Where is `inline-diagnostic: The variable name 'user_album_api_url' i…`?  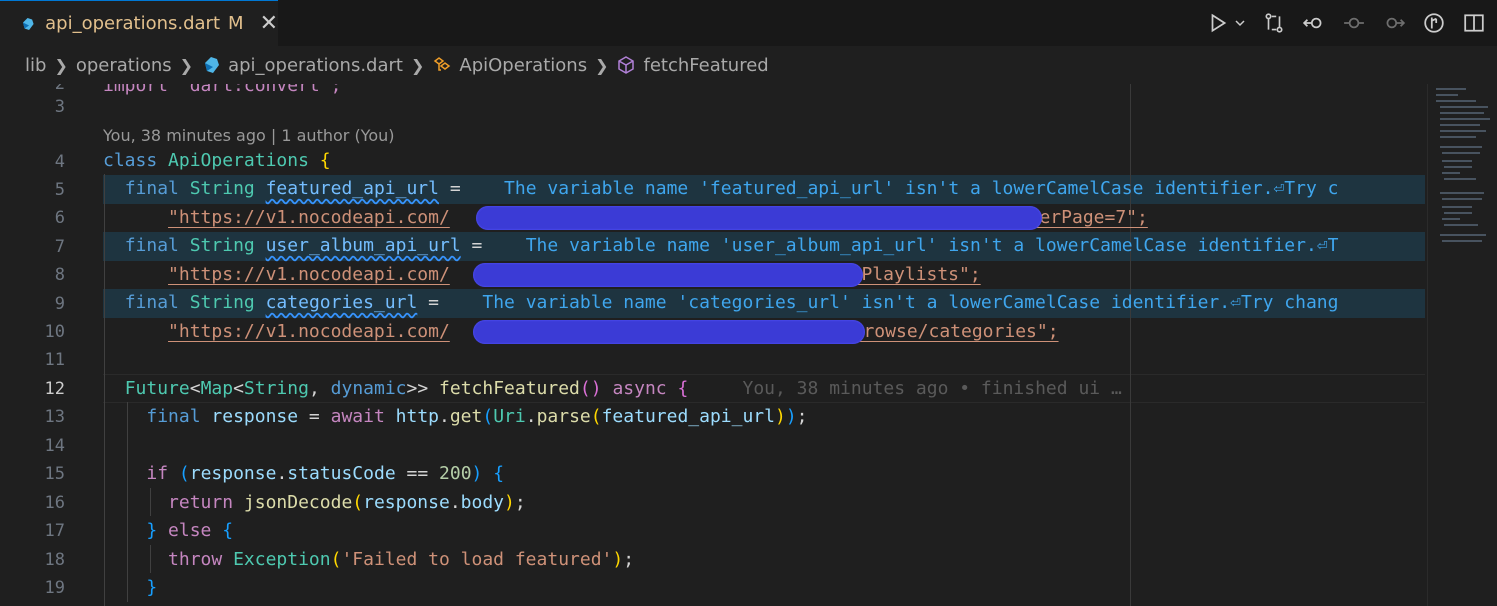 inline-diagnostic: The variable name 'user_album_api_url' i… is located at coordinates (932, 245).